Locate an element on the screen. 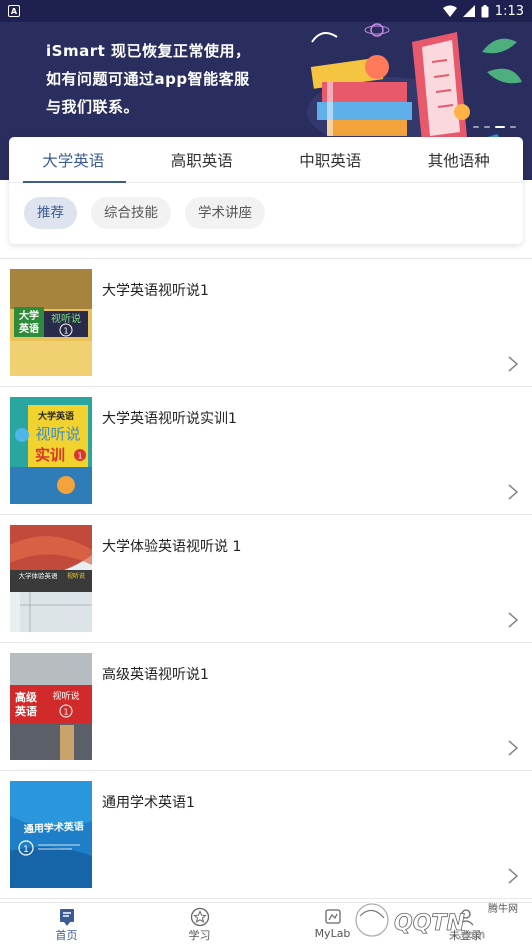 This screenshot has height=946, width=532. filter-chips: 推荐 综合技能 学术讲座 is located at coordinates (266, 213).